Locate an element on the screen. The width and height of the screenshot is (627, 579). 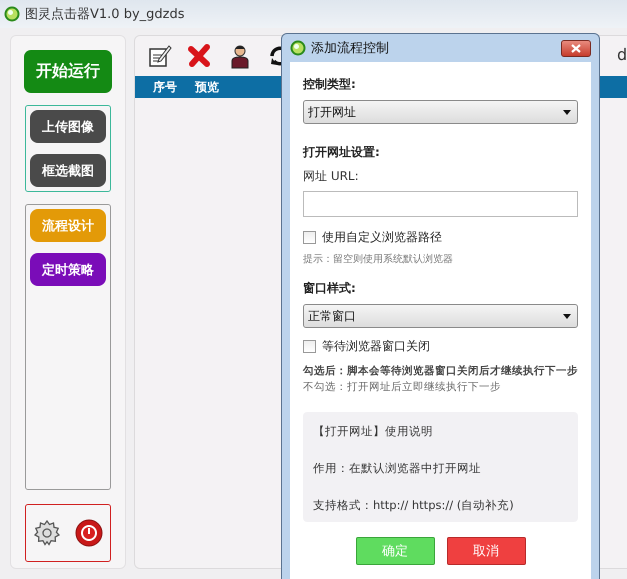
settings-icon is located at coordinates (47, 533).